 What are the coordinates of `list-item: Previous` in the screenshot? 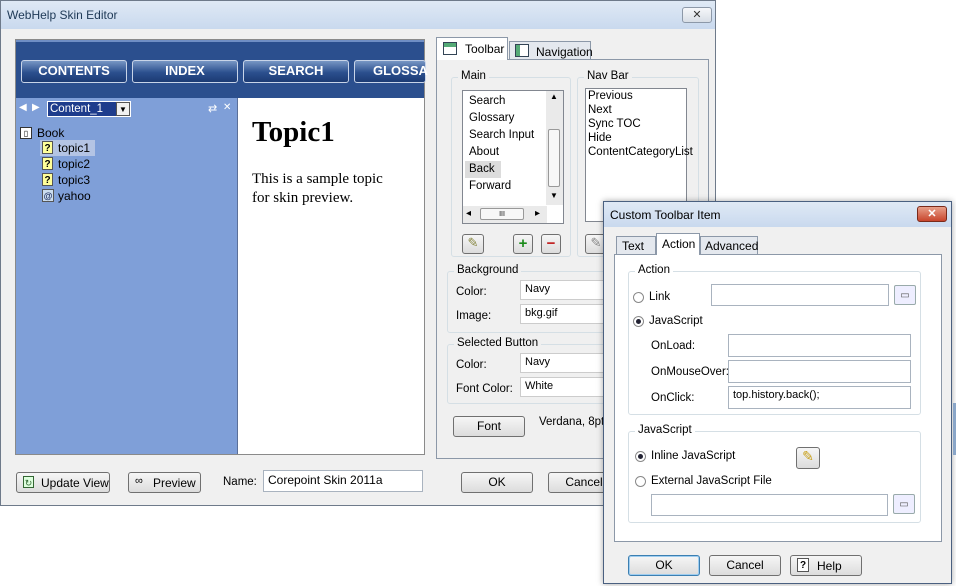 It's located at (609, 96).